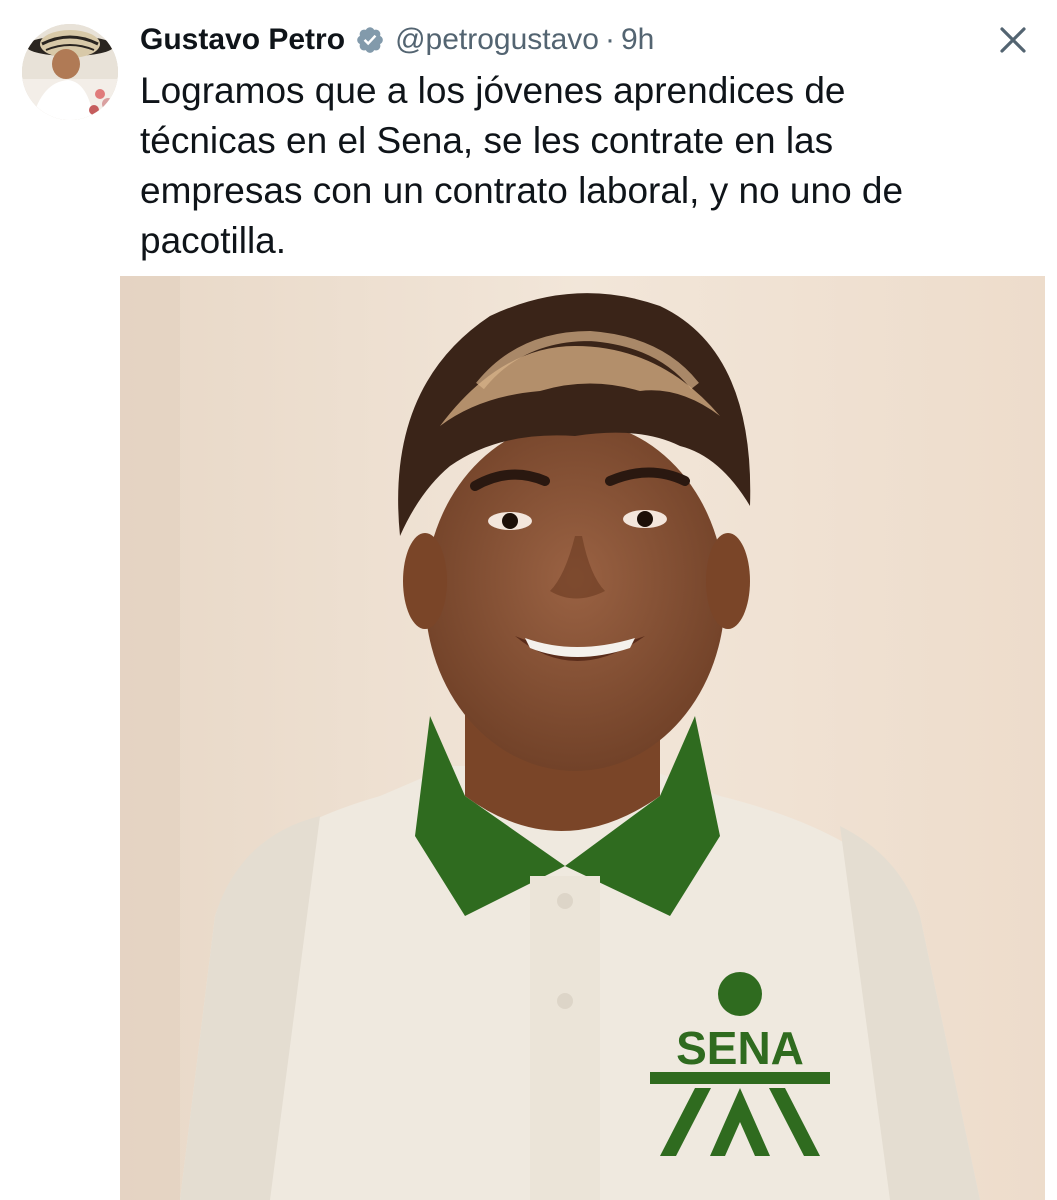  Describe the element at coordinates (213, 240) in the screenshot. I see `tweet-text-line: pacotilla.` at that location.